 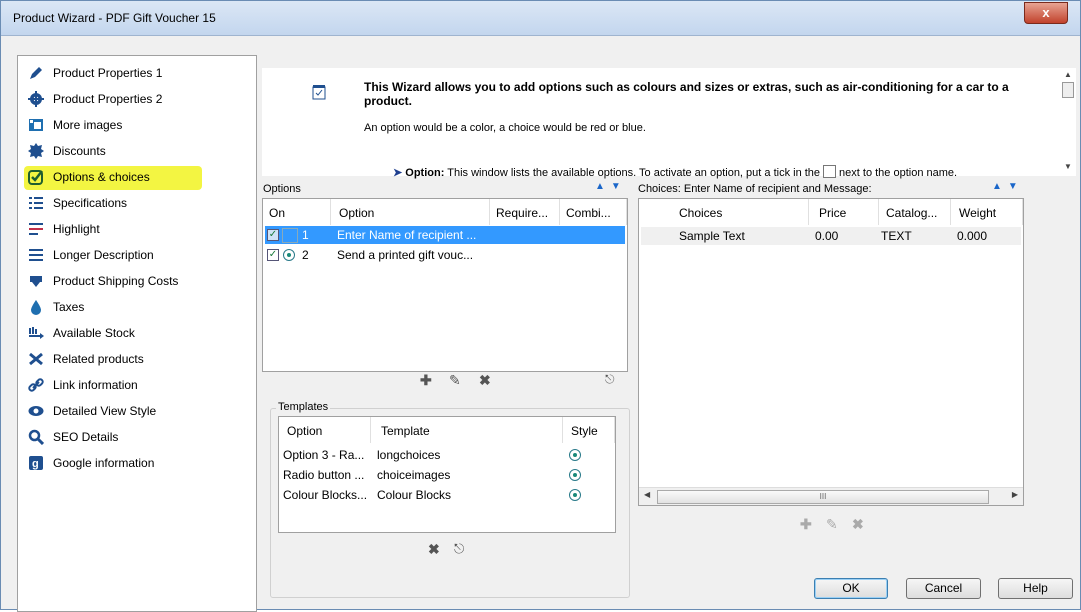 What do you see at coordinates (116, 281) in the screenshot?
I see `nav-item-label: Product Shipping Costs` at bounding box center [116, 281].